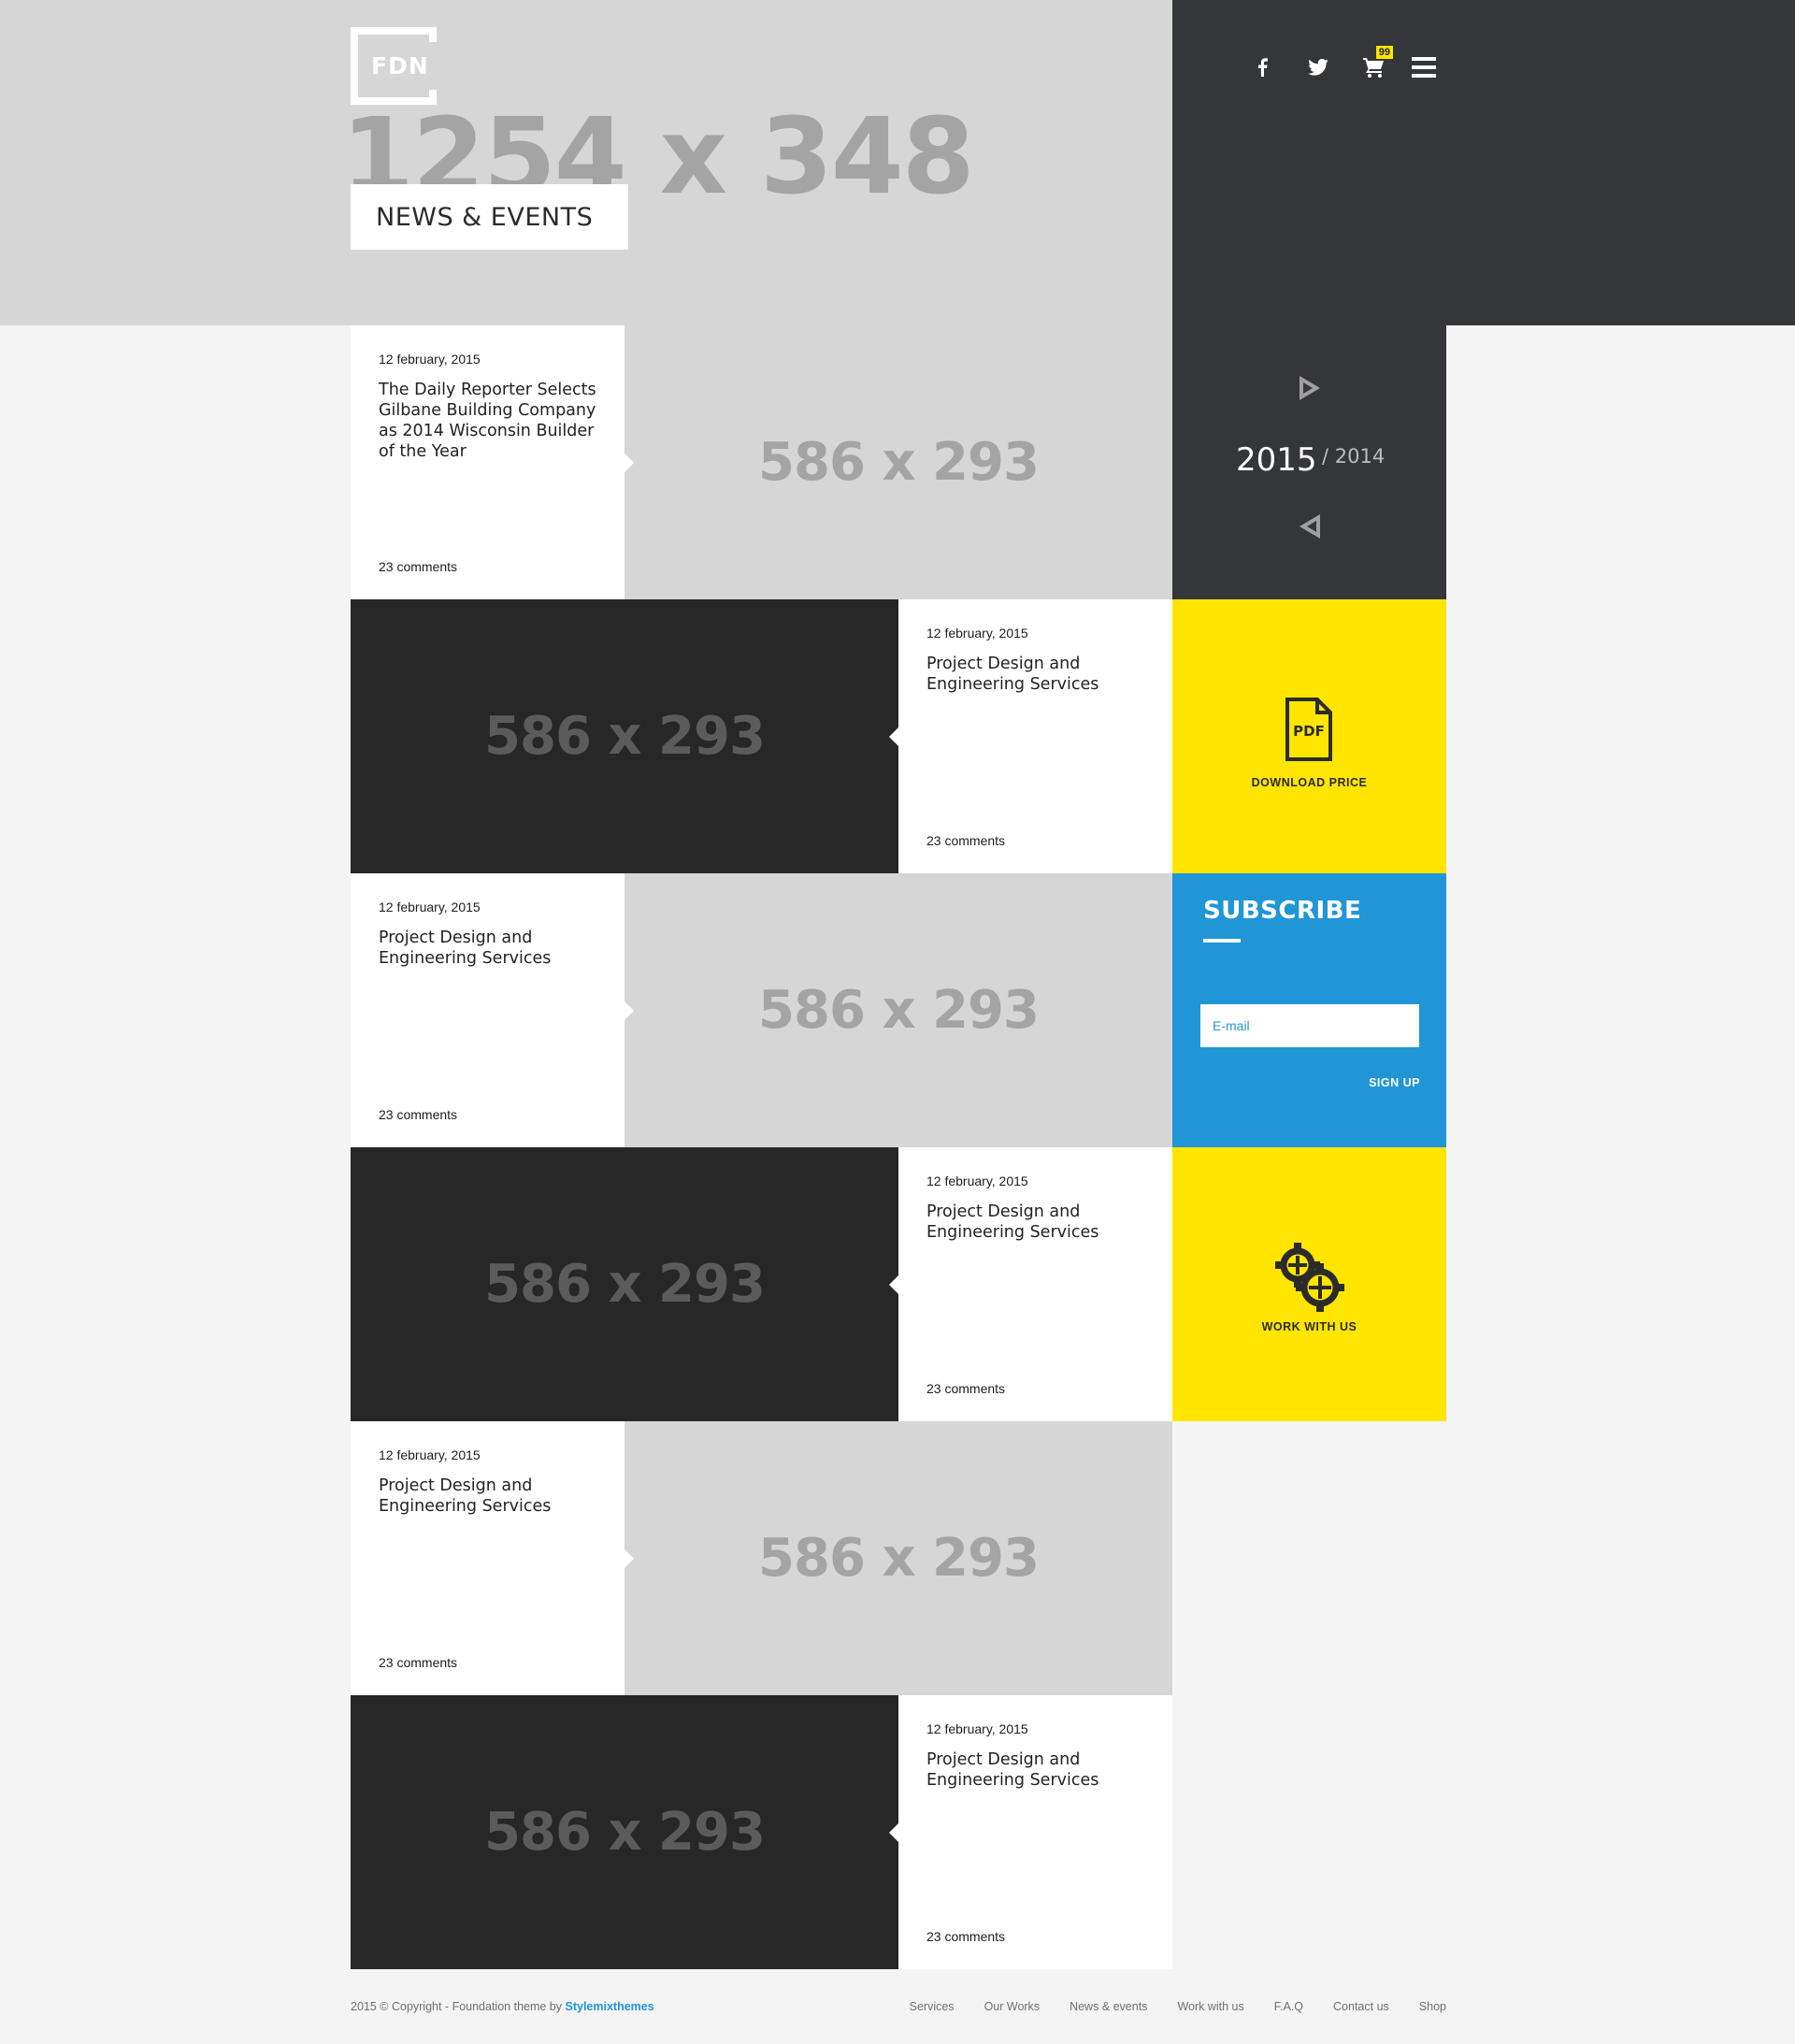 The image size is (1795, 2044). I want to click on sign-up-button: SIGN UP, so click(1394, 1082).